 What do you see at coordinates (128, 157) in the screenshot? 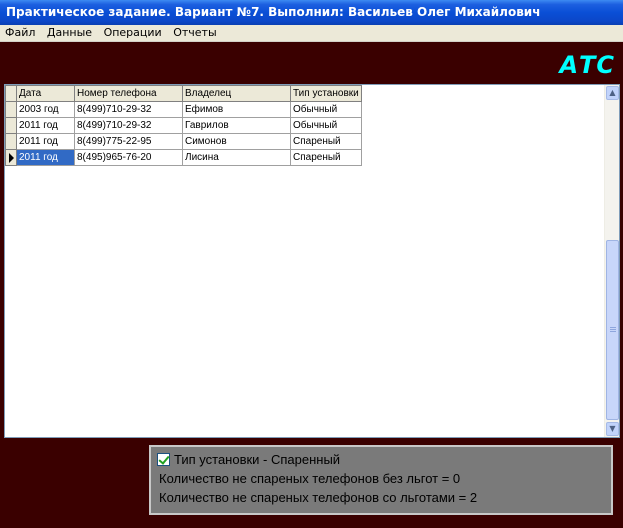
I see `cell-phone: 8(495)965-76-20` at bounding box center [128, 157].